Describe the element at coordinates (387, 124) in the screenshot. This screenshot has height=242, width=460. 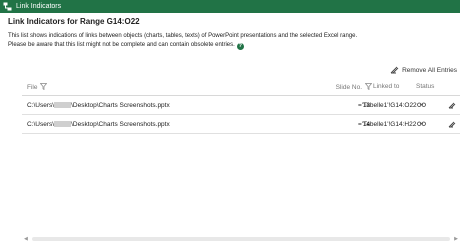
I see `linked-range: ='Tabelle1'!G14:H22` at that location.